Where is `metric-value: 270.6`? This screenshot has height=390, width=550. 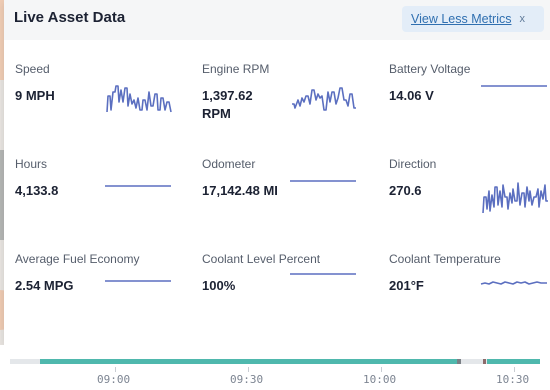
metric-value: 270.6 is located at coordinates (405, 190).